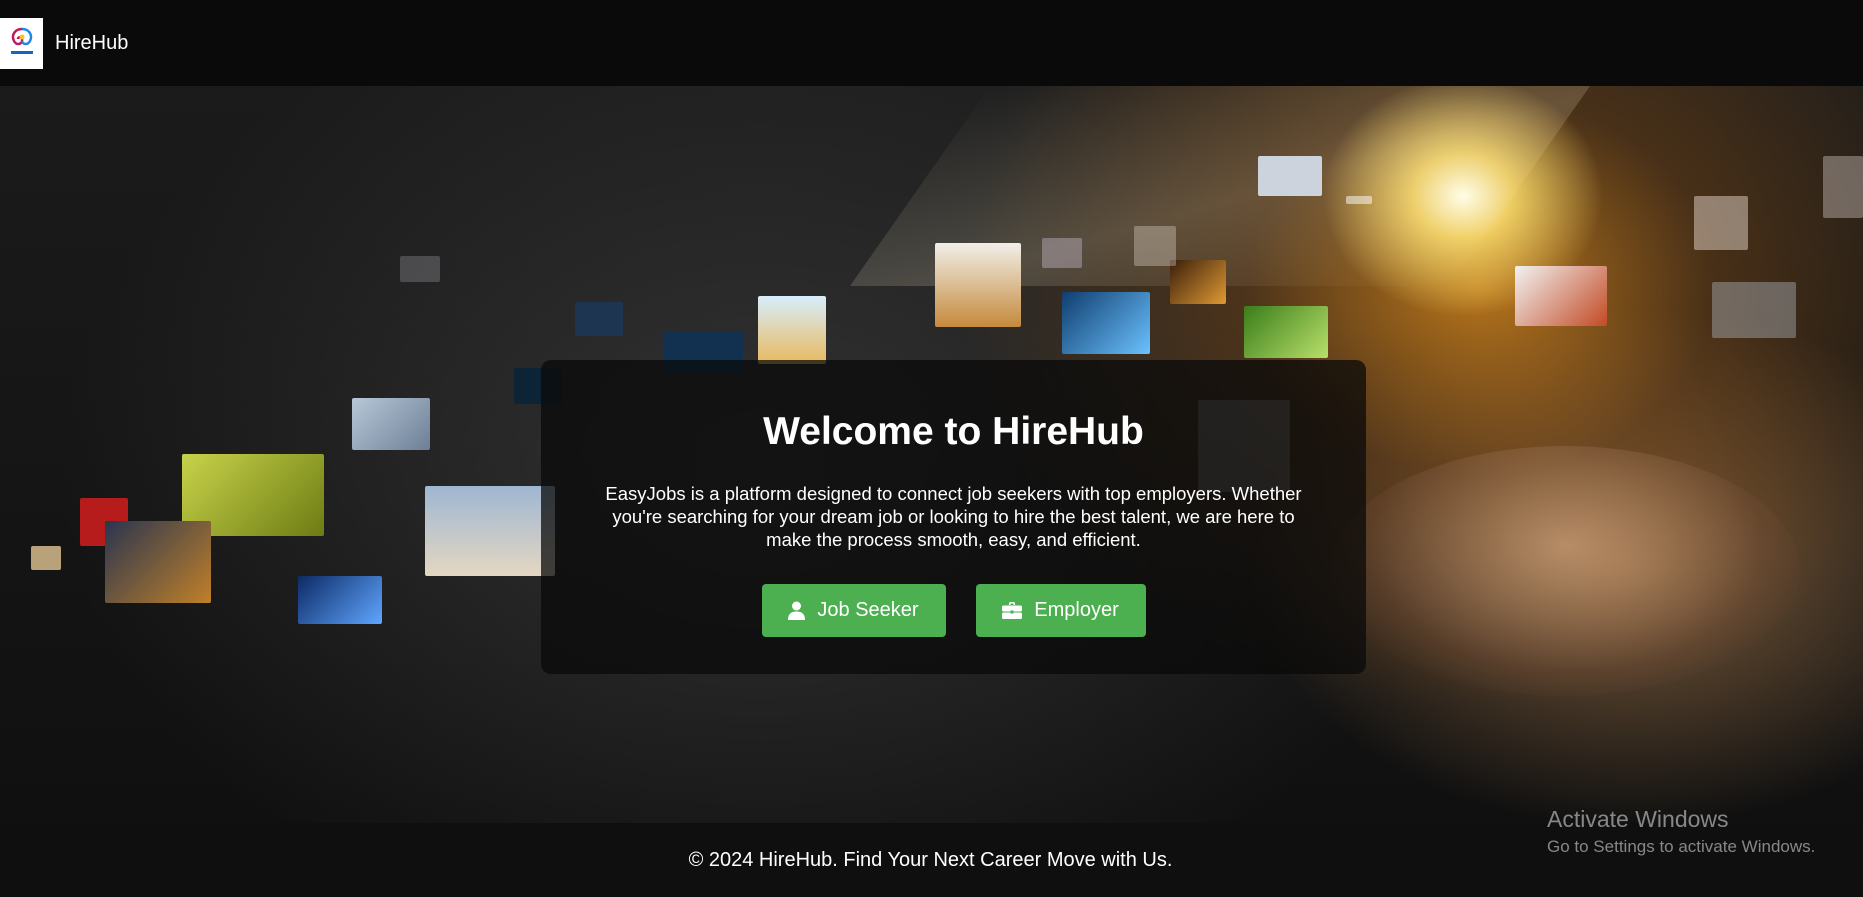  Describe the element at coordinates (1681, 846) in the screenshot. I see `watermark-subtitle: Go to Settings to activate Windows.` at that location.